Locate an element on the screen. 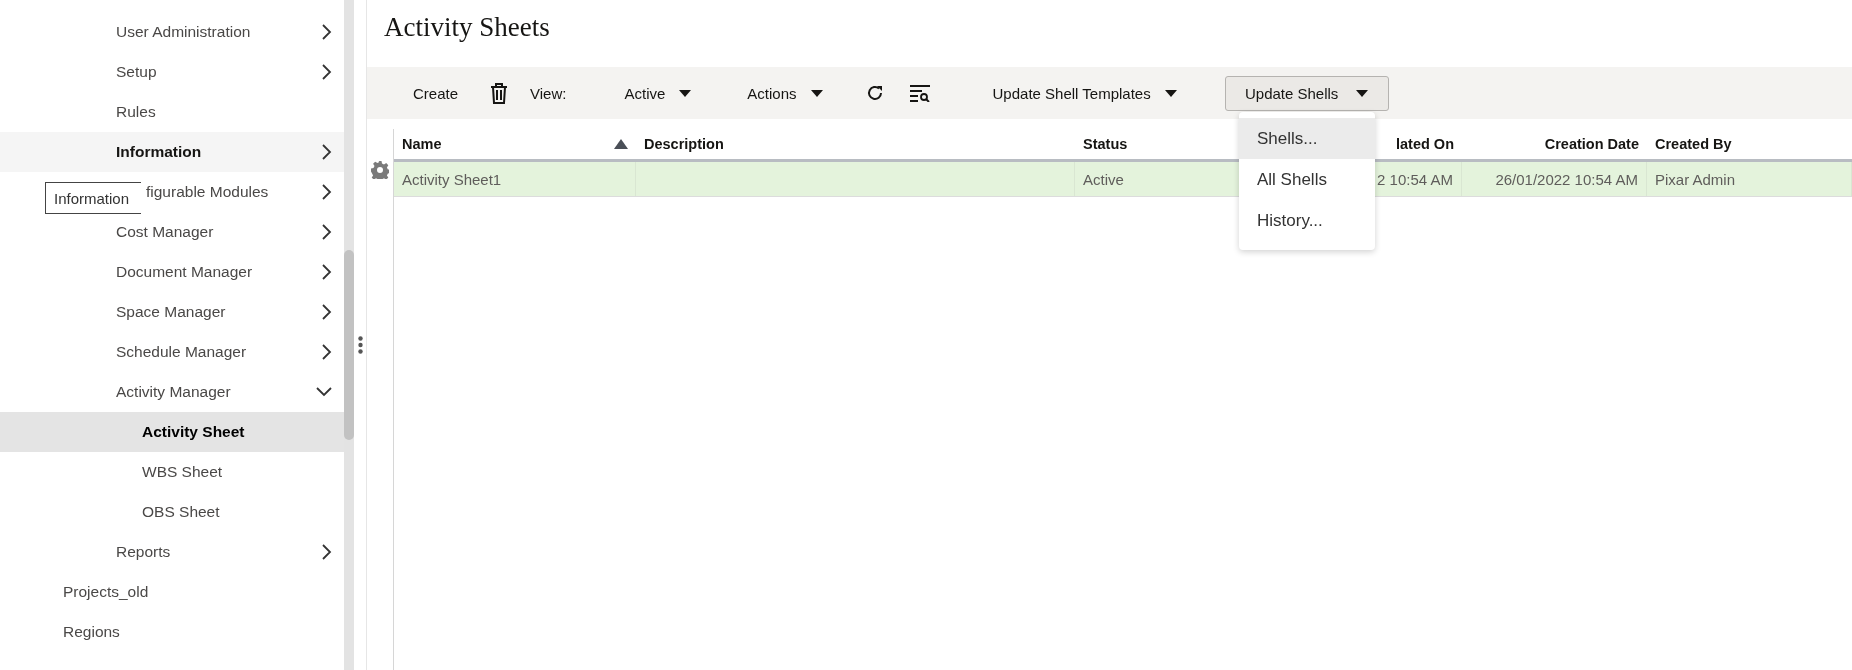 This screenshot has width=1852, height=670. sidebar-item: Activity Manager is located at coordinates (173, 392).